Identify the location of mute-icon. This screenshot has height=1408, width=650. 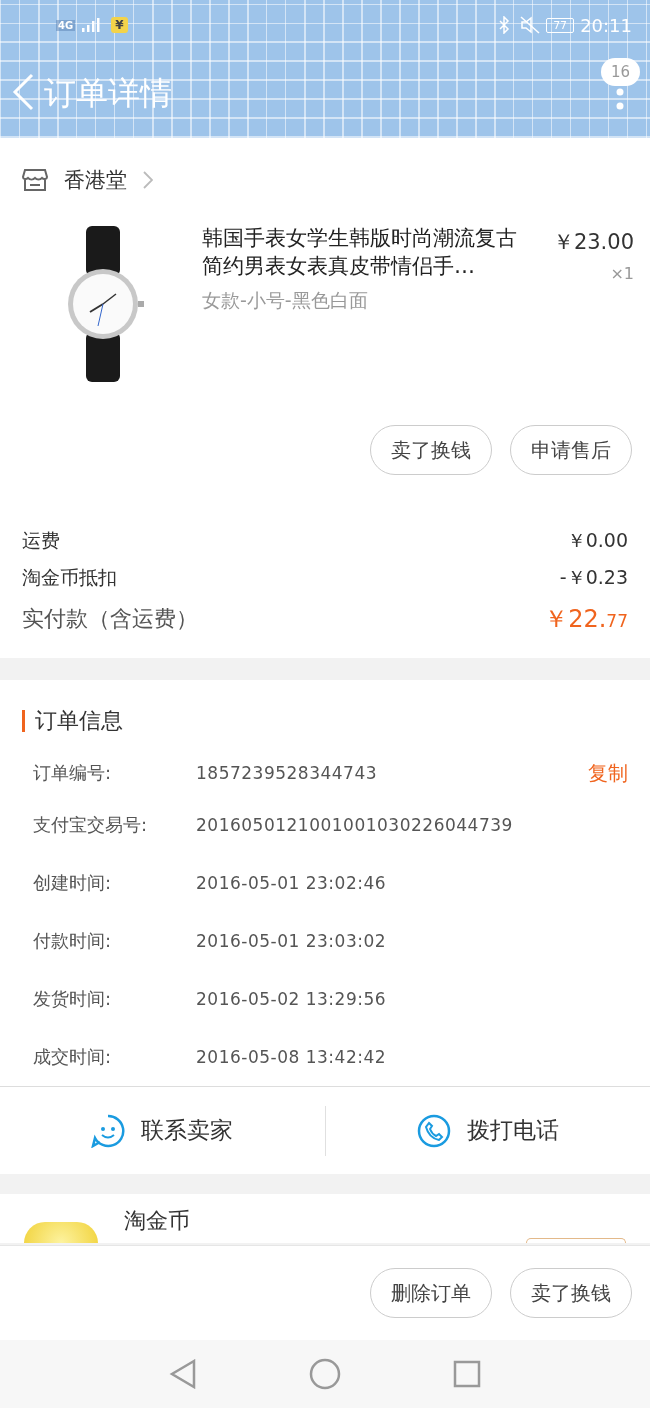
(530, 25).